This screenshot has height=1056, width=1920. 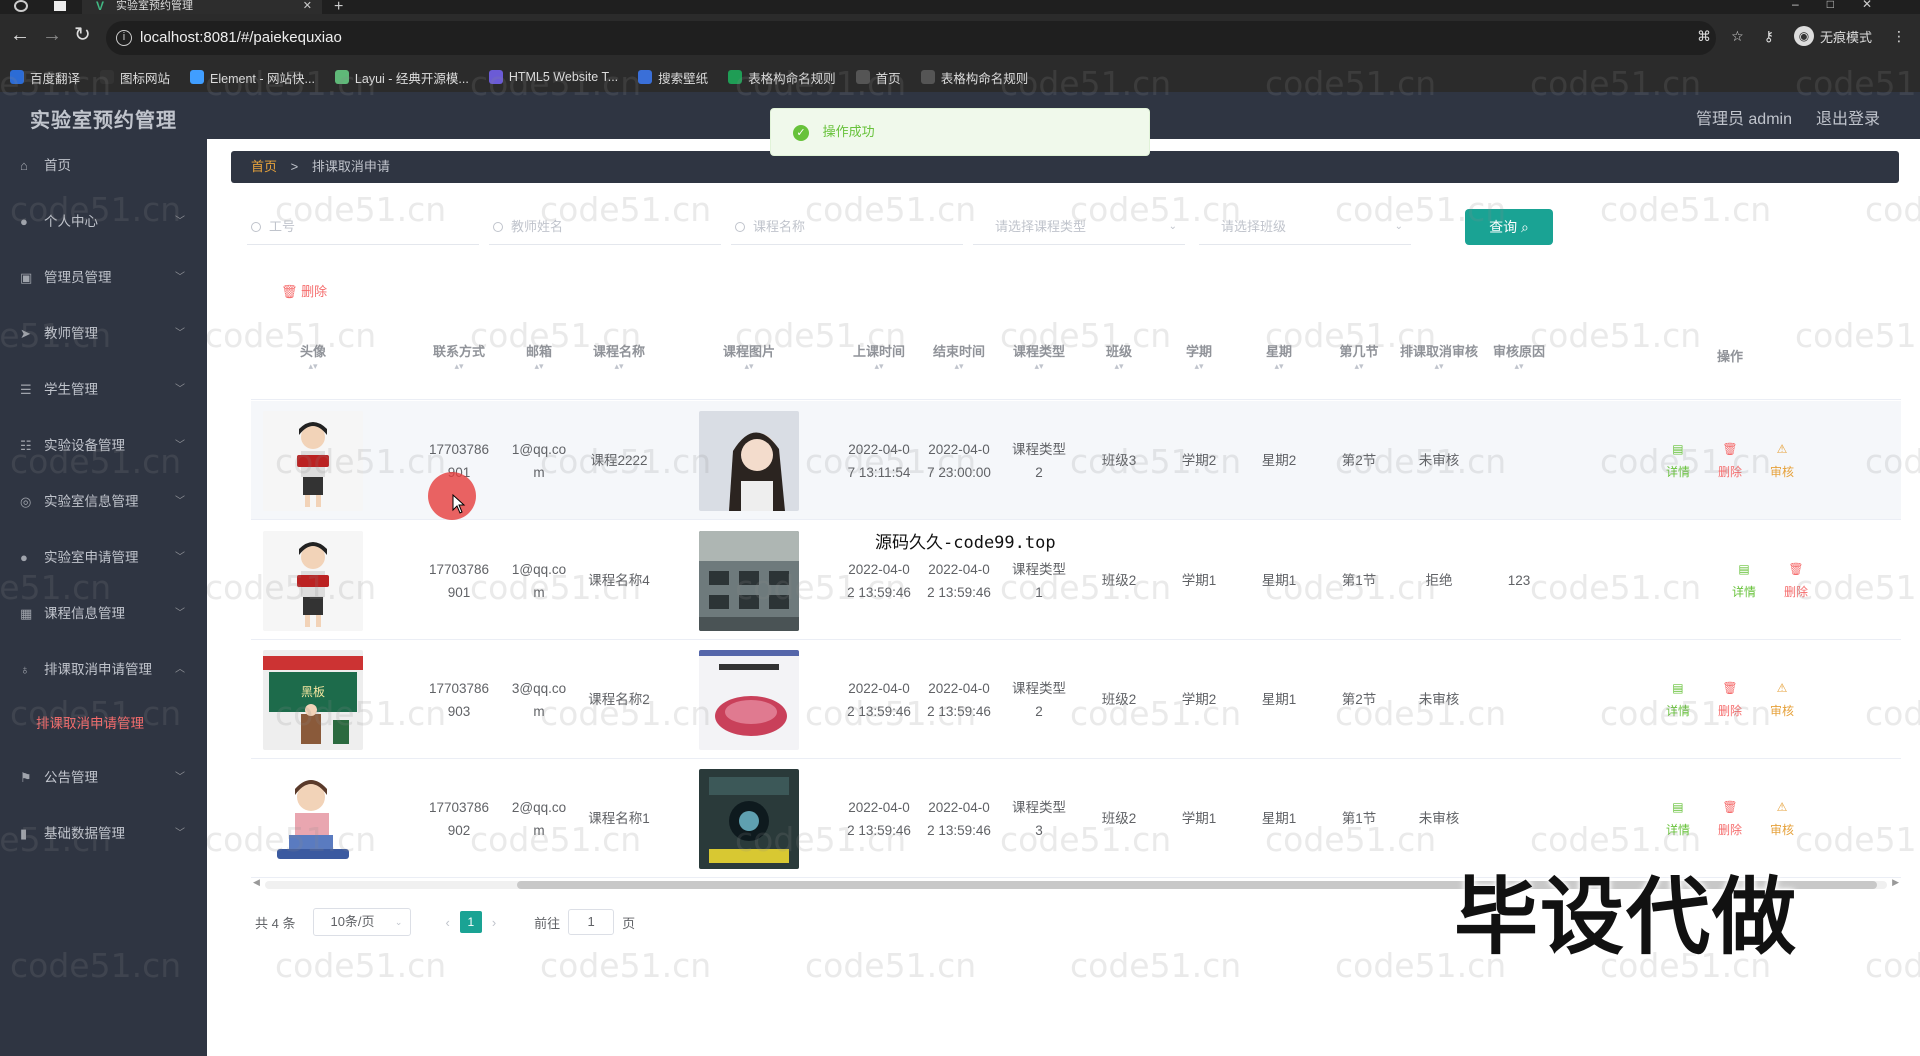 What do you see at coordinates (264, 166) in the screenshot?
I see `breadcrumb-home: 首页` at bounding box center [264, 166].